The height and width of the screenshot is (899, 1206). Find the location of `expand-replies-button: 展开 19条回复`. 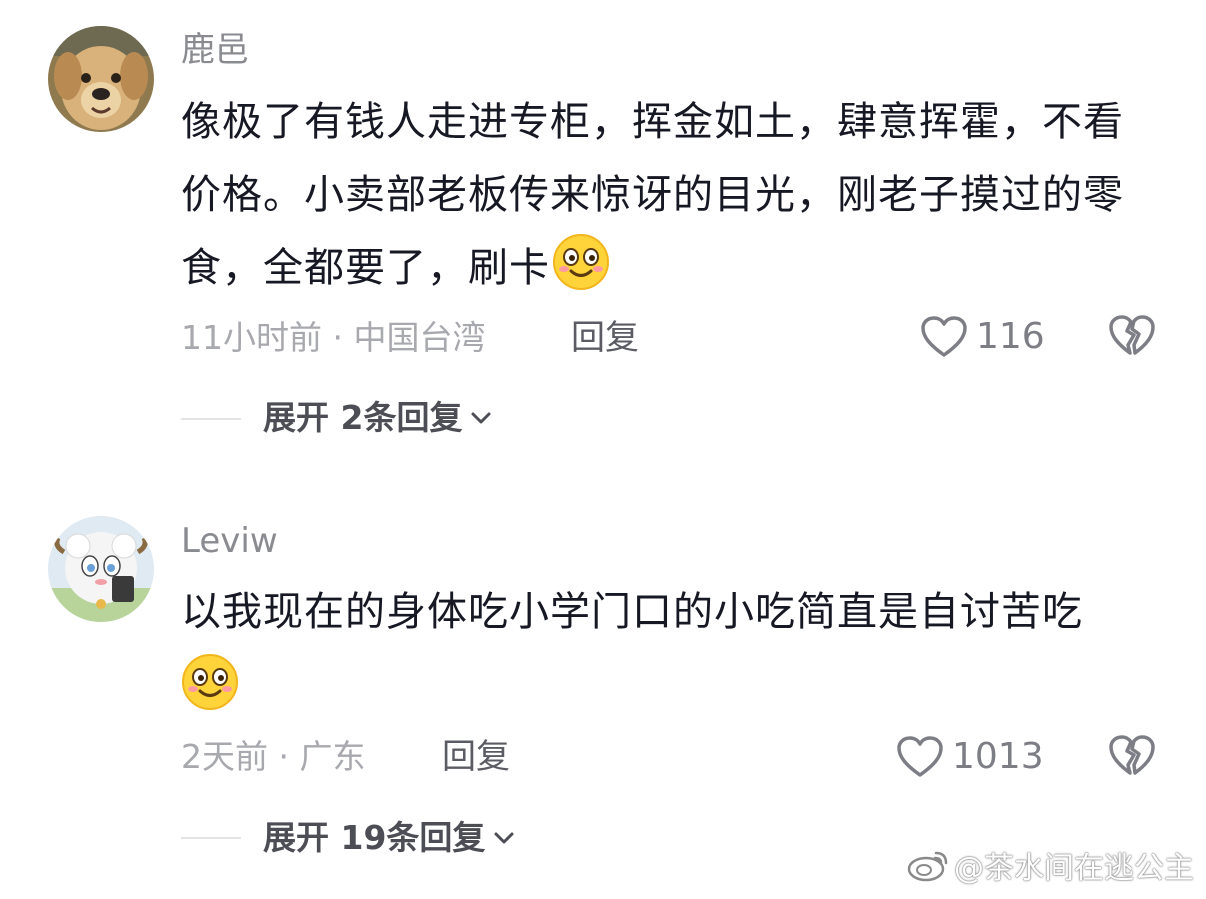

expand-replies-button: 展开 19条回复 is located at coordinates (389, 838).